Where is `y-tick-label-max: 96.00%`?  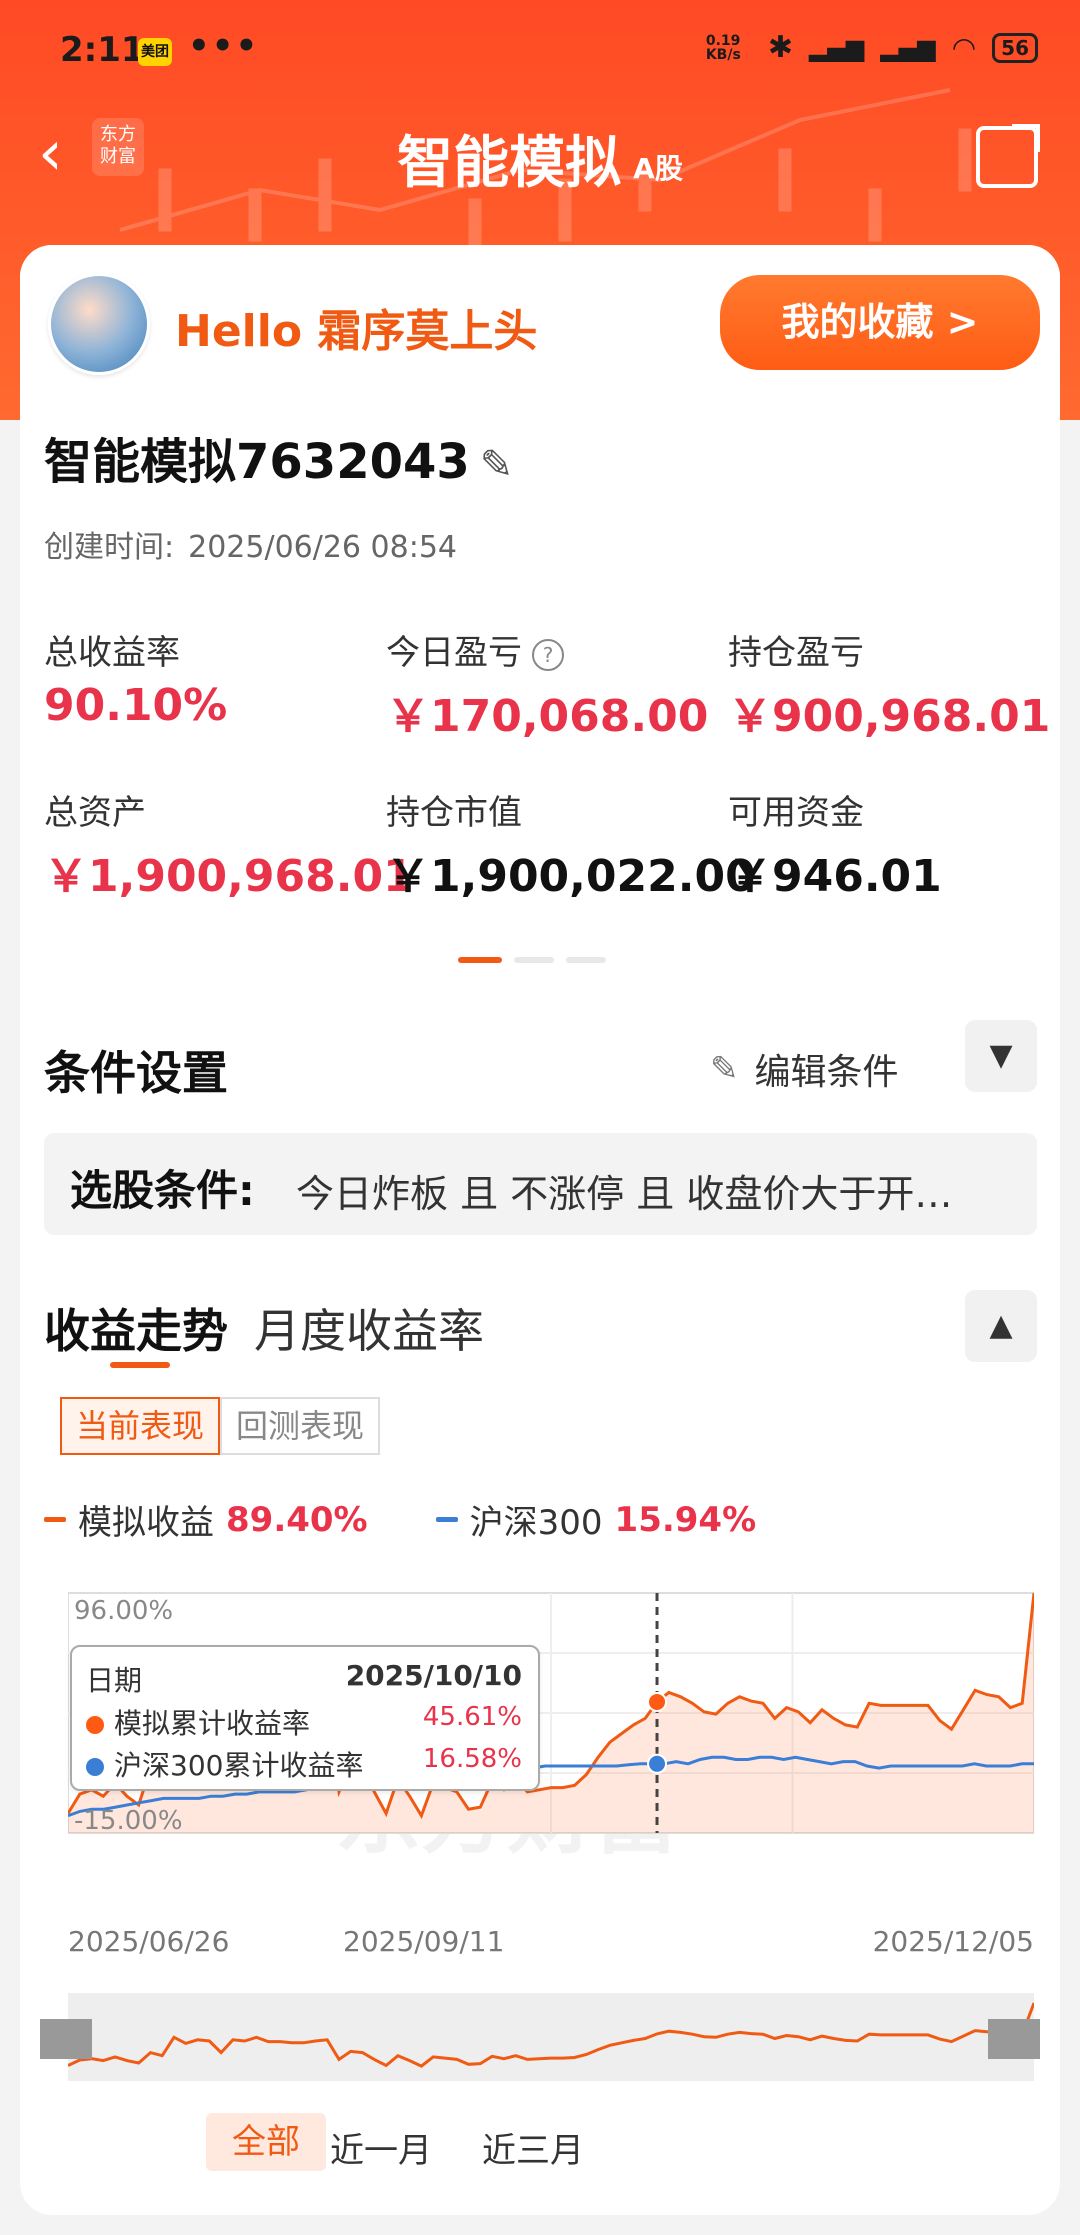
y-tick-label-max: 96.00% is located at coordinates (123, 1611).